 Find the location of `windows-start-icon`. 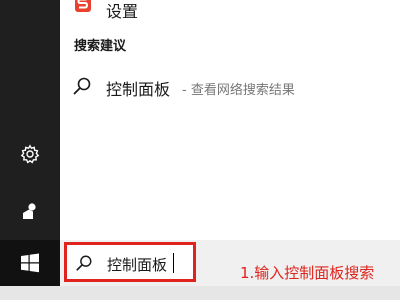

windows-start-icon is located at coordinates (30, 263).